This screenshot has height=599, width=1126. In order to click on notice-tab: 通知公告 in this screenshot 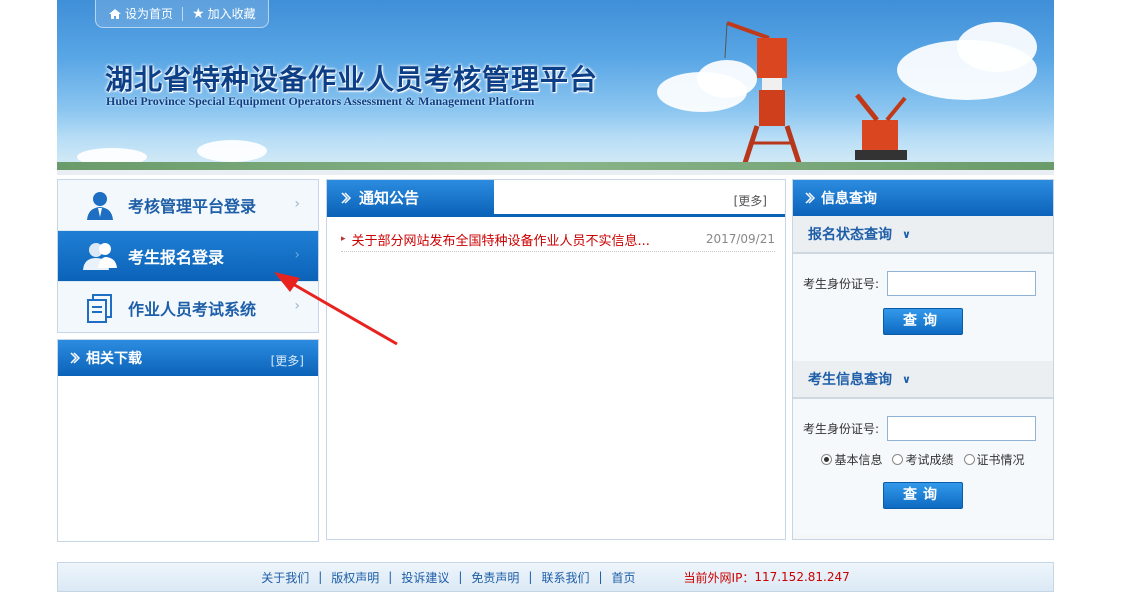, I will do `click(410, 197)`.